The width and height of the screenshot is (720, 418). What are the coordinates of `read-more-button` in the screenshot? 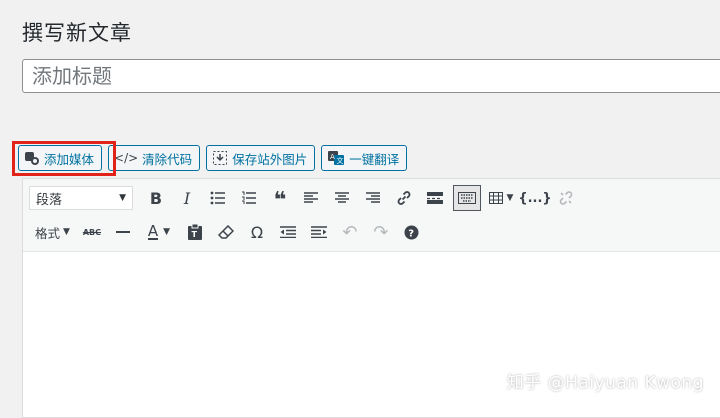 It's located at (435, 198).